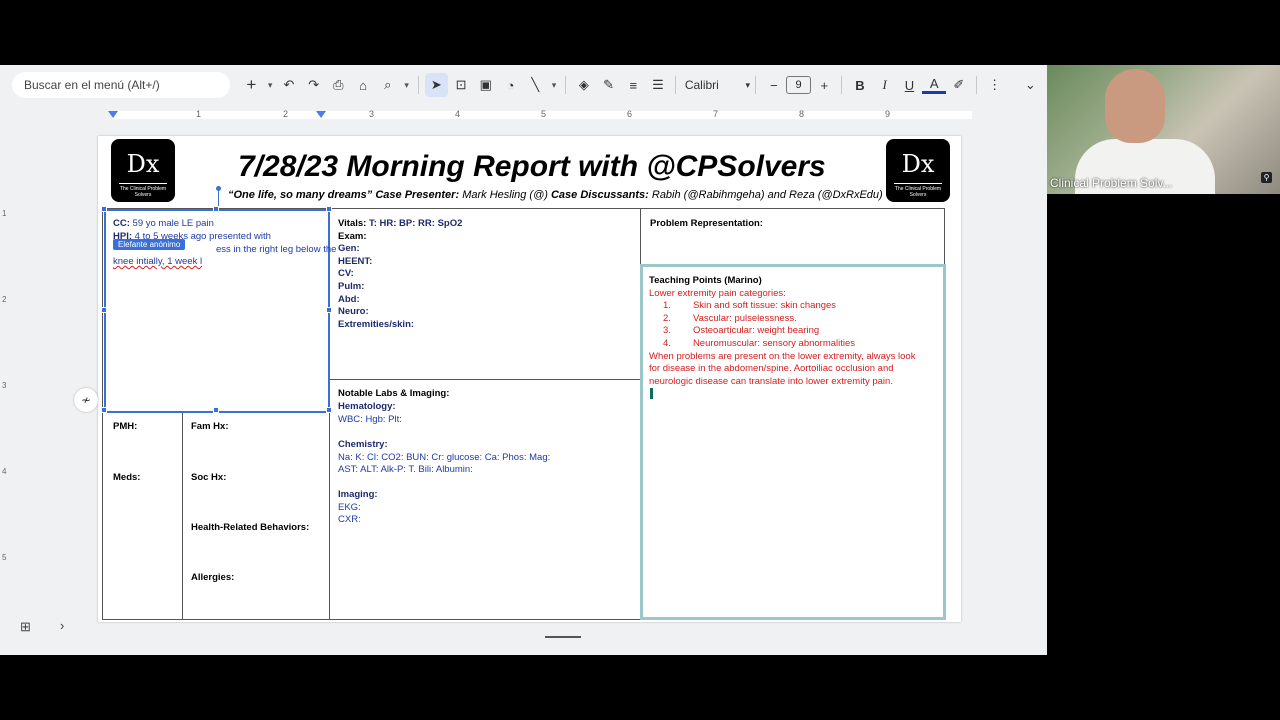 Image resolution: width=1280 pixels, height=720 pixels. I want to click on undo-icon: ↶, so click(289, 85).